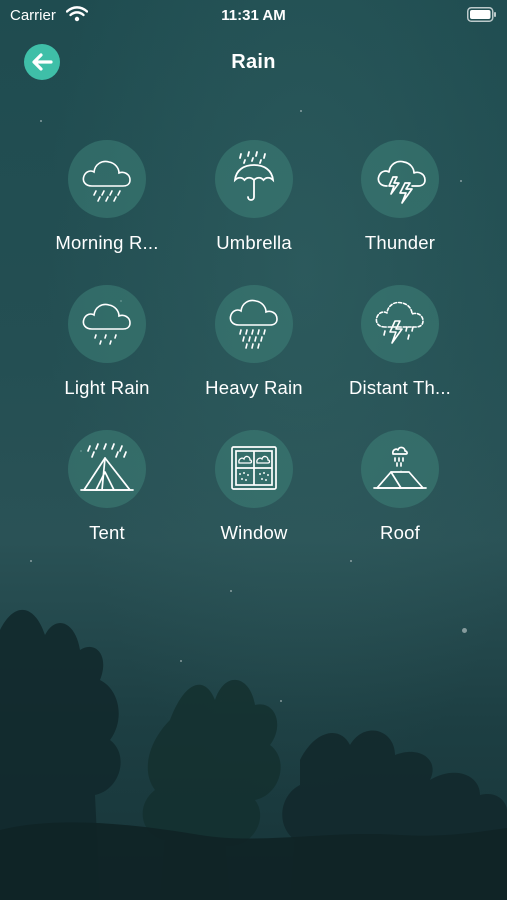  I want to click on roof-rain-icon, so click(400, 467).